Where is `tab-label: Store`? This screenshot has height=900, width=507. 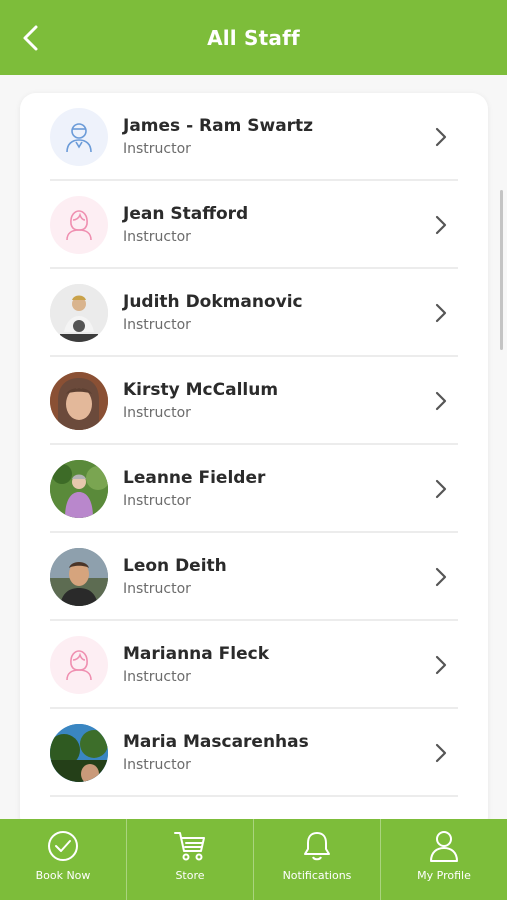
tab-label: Store is located at coordinates (190, 875).